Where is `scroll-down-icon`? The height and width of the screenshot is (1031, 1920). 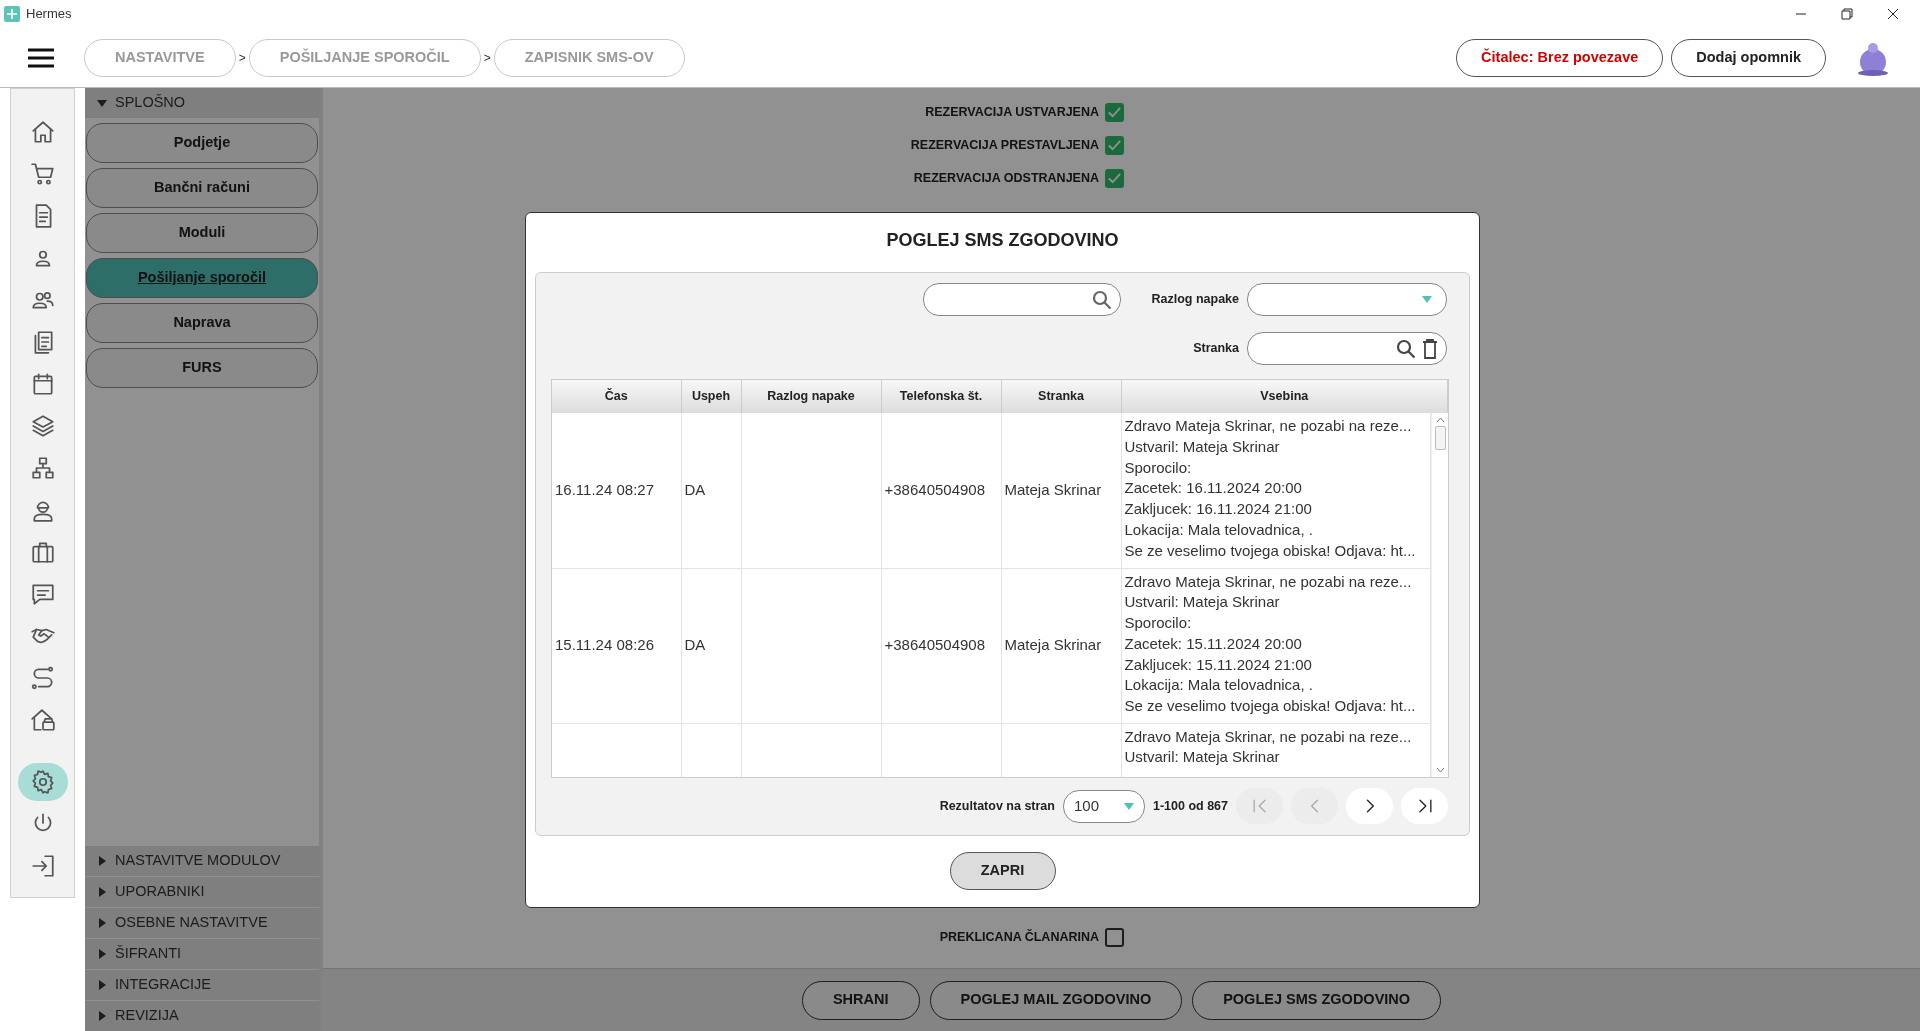 scroll-down-icon is located at coordinates (1440, 770).